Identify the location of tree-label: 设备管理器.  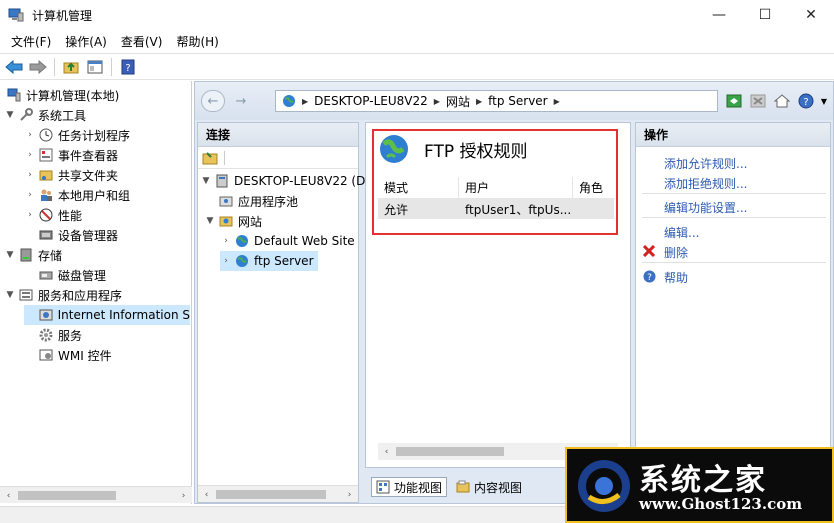
(88, 235).